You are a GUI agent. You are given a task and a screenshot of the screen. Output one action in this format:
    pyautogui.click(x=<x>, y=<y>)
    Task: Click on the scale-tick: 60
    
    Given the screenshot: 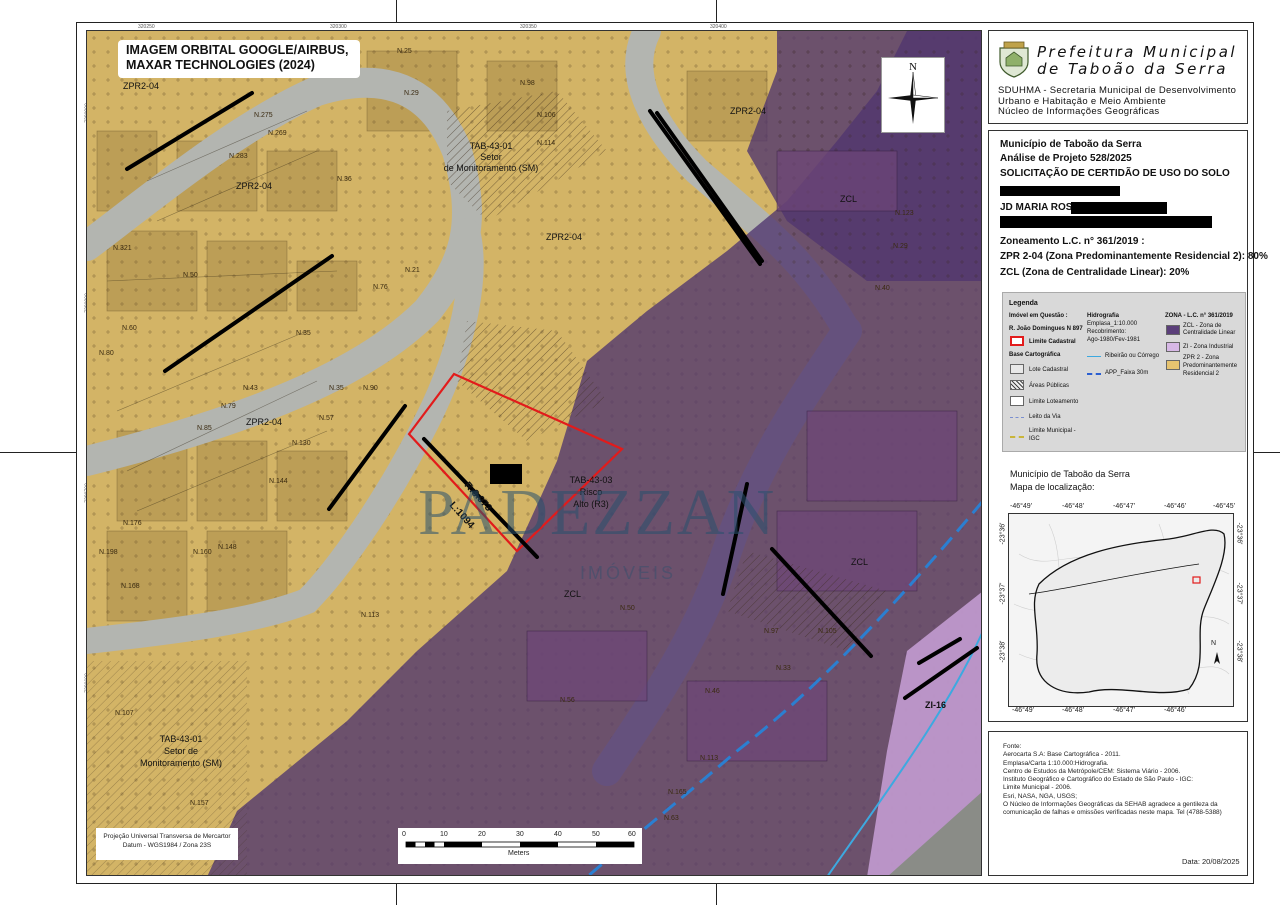 What is the action you would take?
    pyautogui.click(x=632, y=834)
    